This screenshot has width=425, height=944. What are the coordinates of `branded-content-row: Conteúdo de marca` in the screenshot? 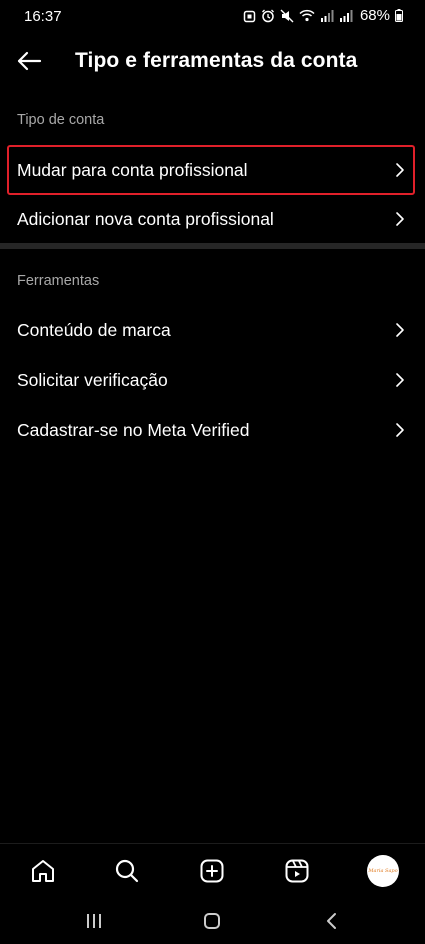 It's located at (212, 330).